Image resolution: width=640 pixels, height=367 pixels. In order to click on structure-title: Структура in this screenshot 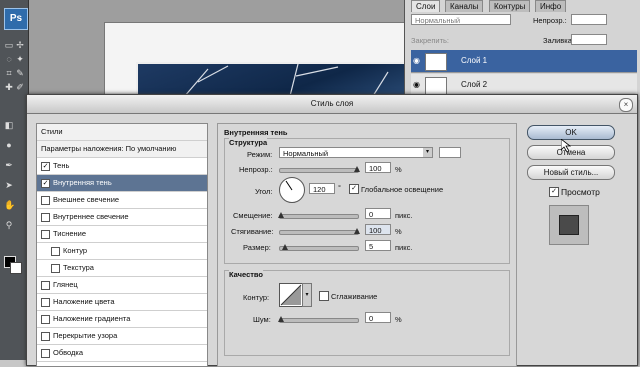, I will do `click(248, 142)`.